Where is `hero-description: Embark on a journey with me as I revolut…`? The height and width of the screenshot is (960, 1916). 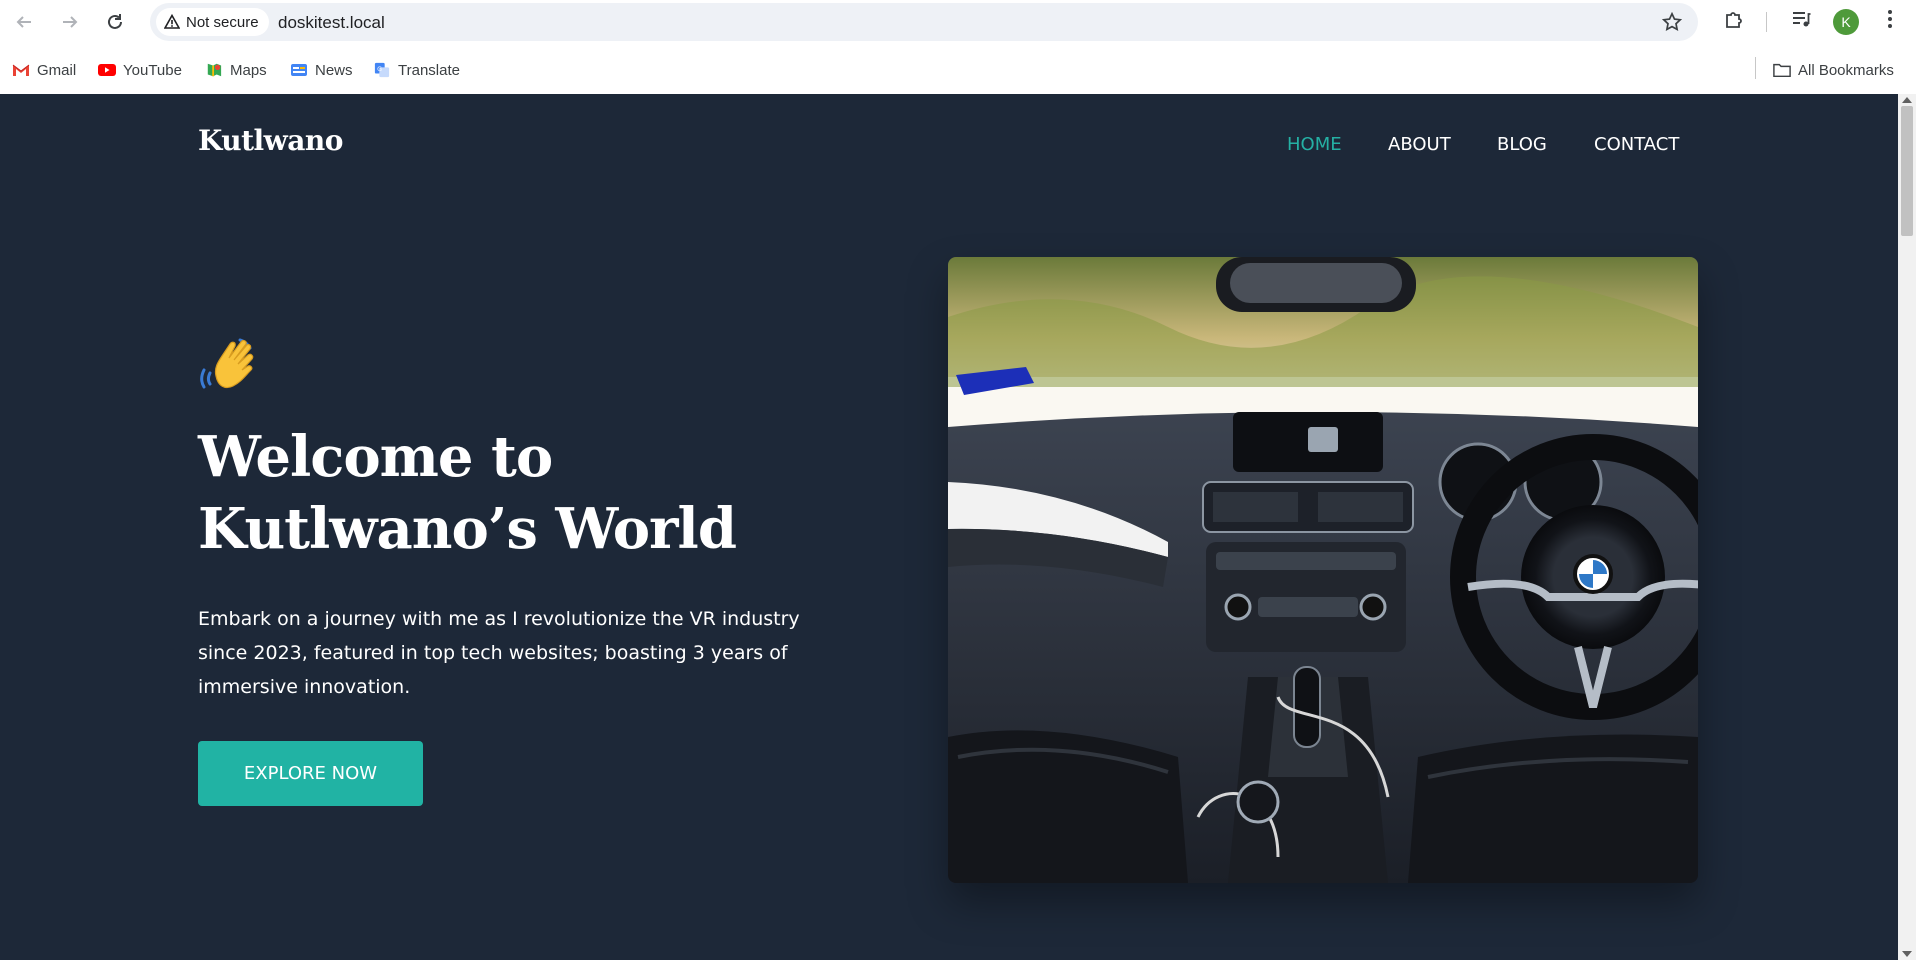
hero-description: Embark on a journey with me as I revolut… is located at coordinates (499, 653).